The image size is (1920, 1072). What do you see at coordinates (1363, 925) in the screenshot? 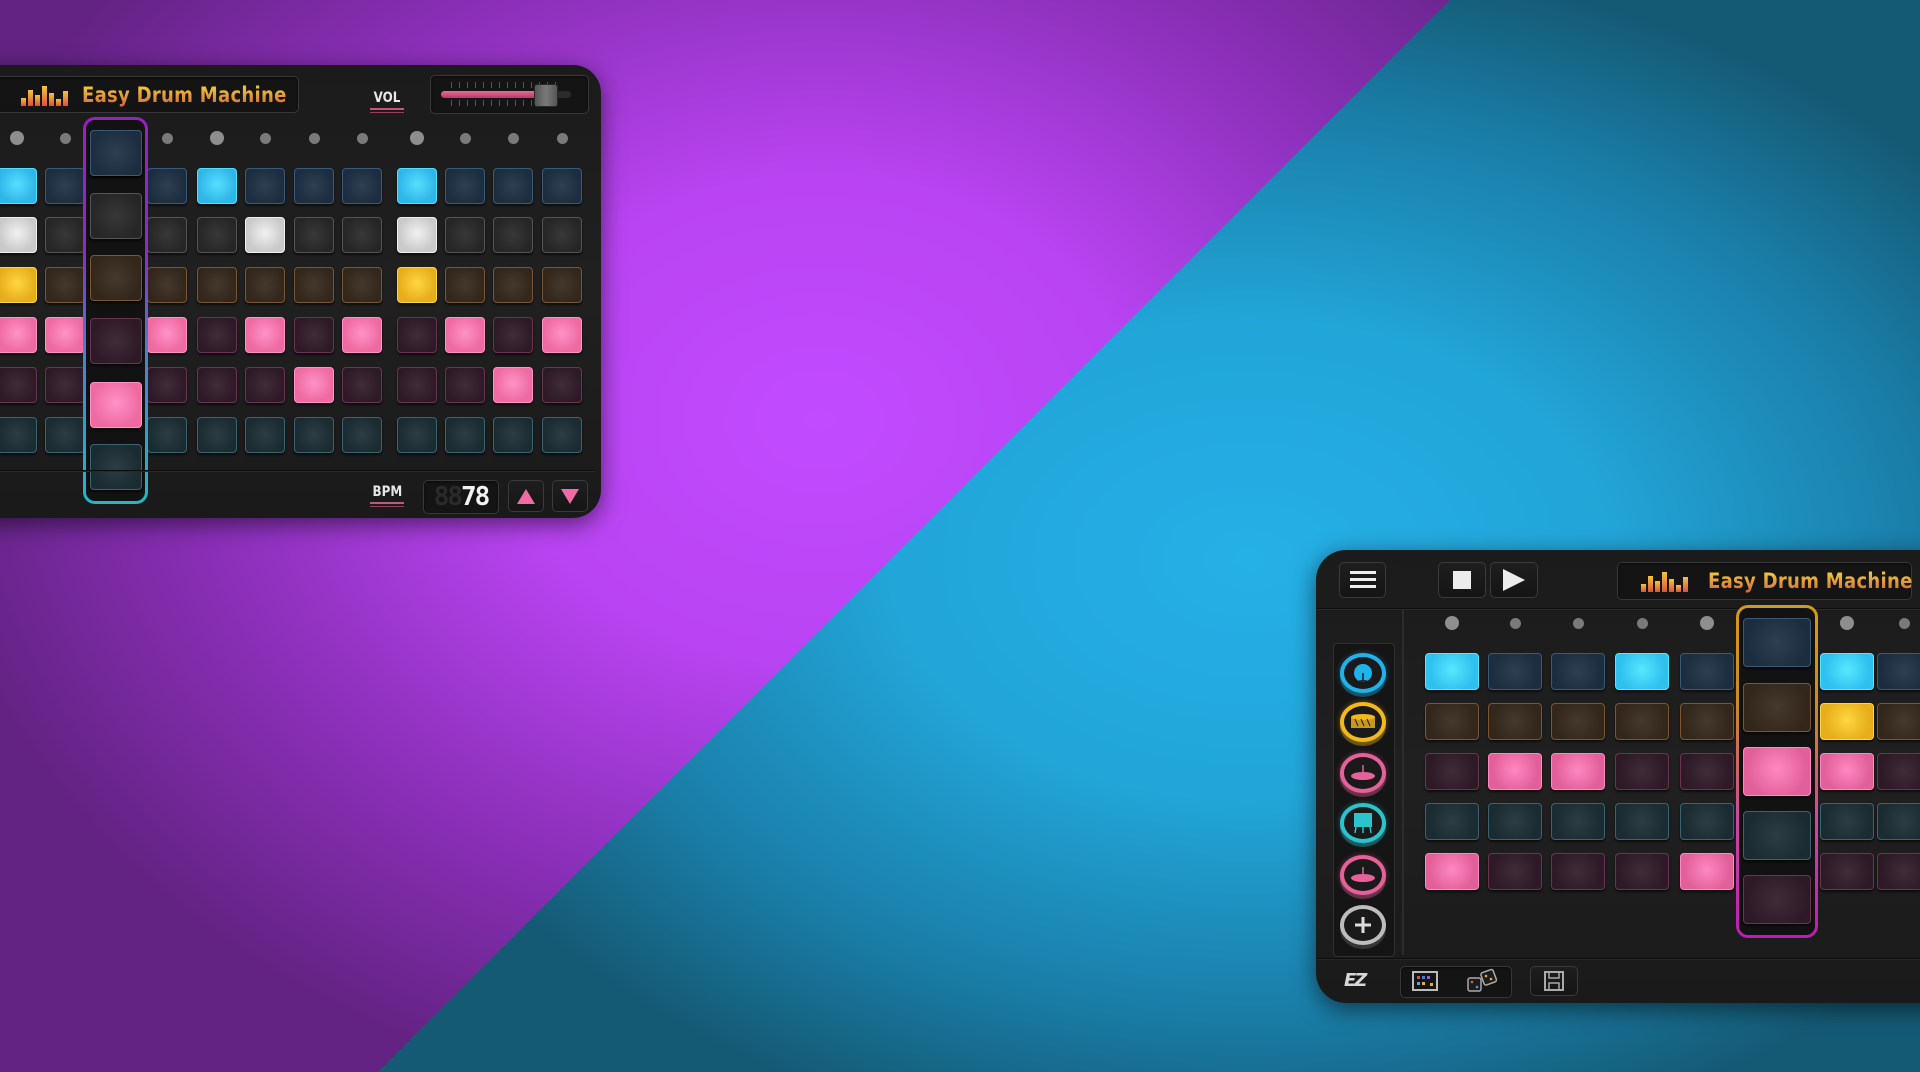
I see `add-instrument-button` at bounding box center [1363, 925].